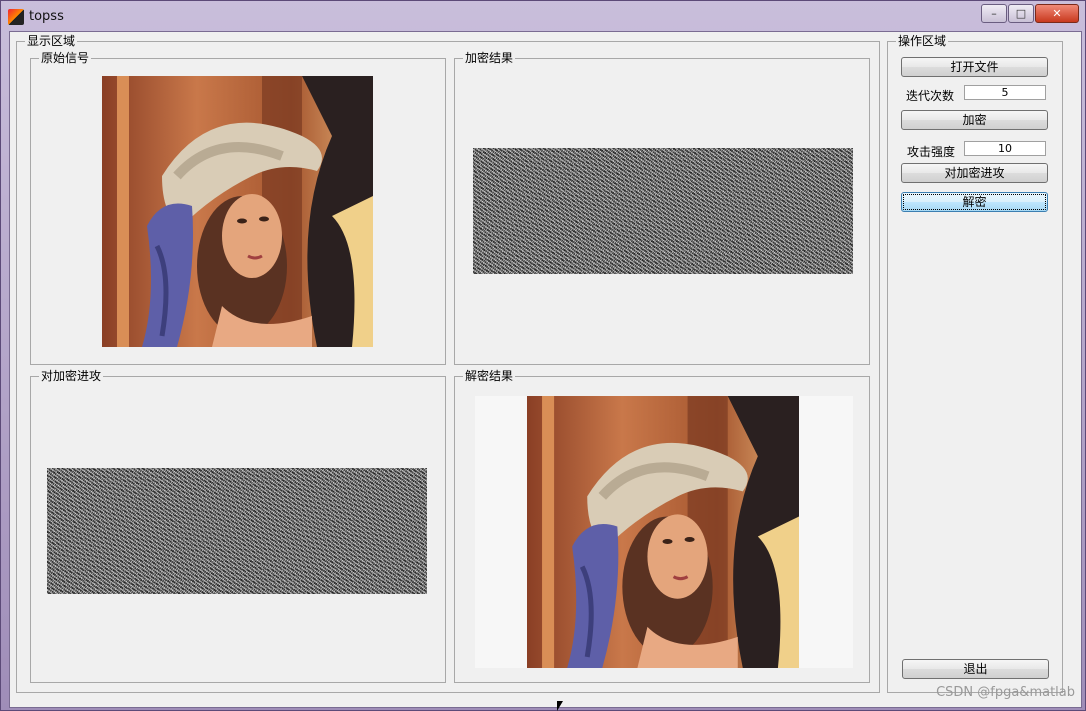 The width and height of the screenshot is (1086, 711). Describe the element at coordinates (1005, 692) in the screenshot. I see `watermark: CSDN @fpga&matlab` at that location.